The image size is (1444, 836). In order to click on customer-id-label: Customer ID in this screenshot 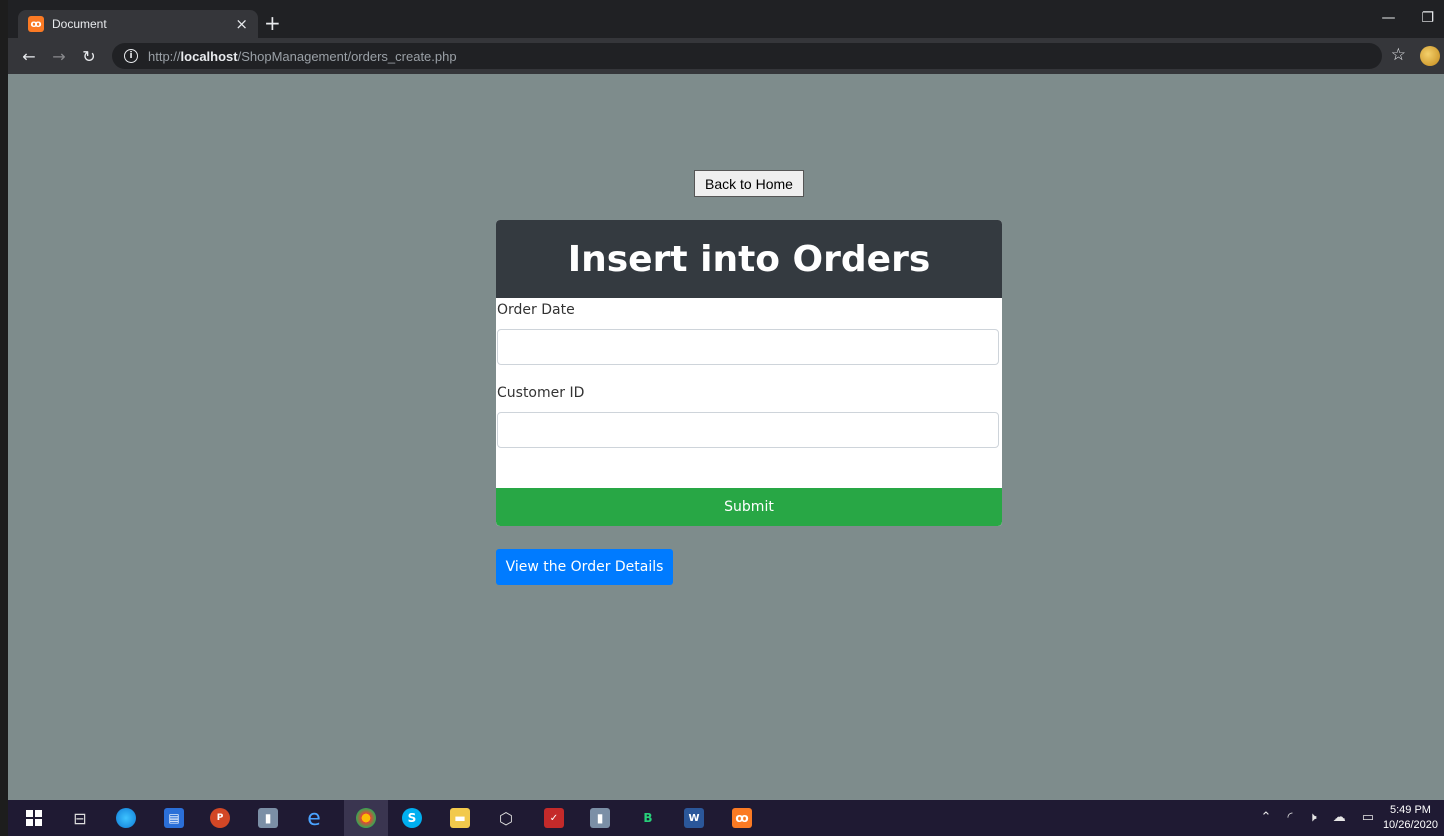, I will do `click(541, 393)`.